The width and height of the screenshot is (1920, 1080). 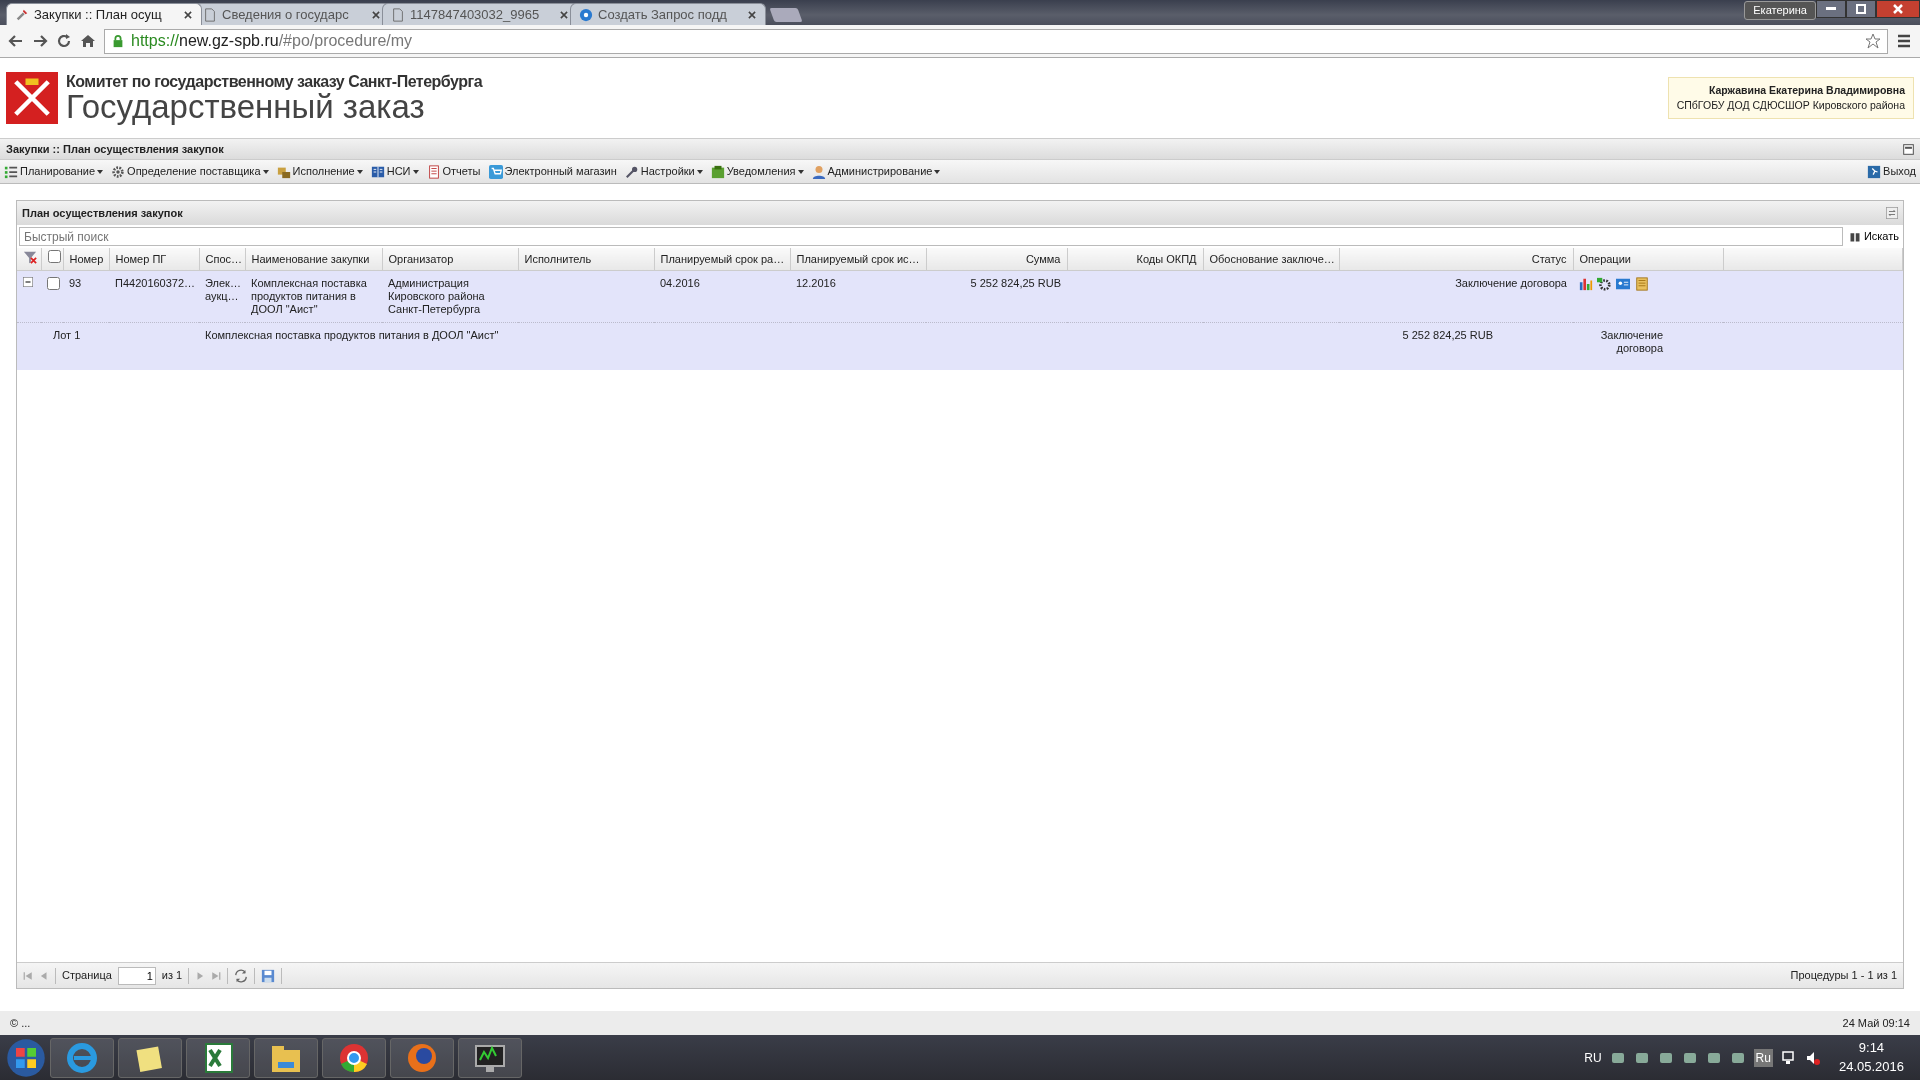 What do you see at coordinates (1873, 236) in the screenshot?
I see `search-button: Искать` at bounding box center [1873, 236].